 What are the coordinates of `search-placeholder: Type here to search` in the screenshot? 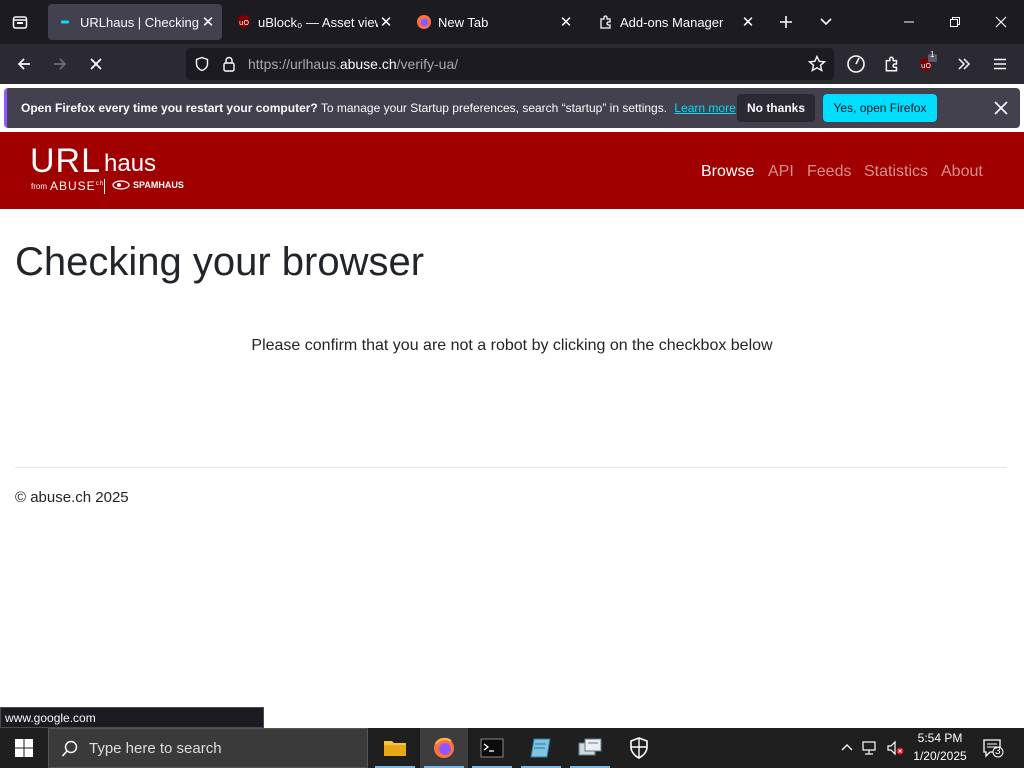 It's located at (155, 748).